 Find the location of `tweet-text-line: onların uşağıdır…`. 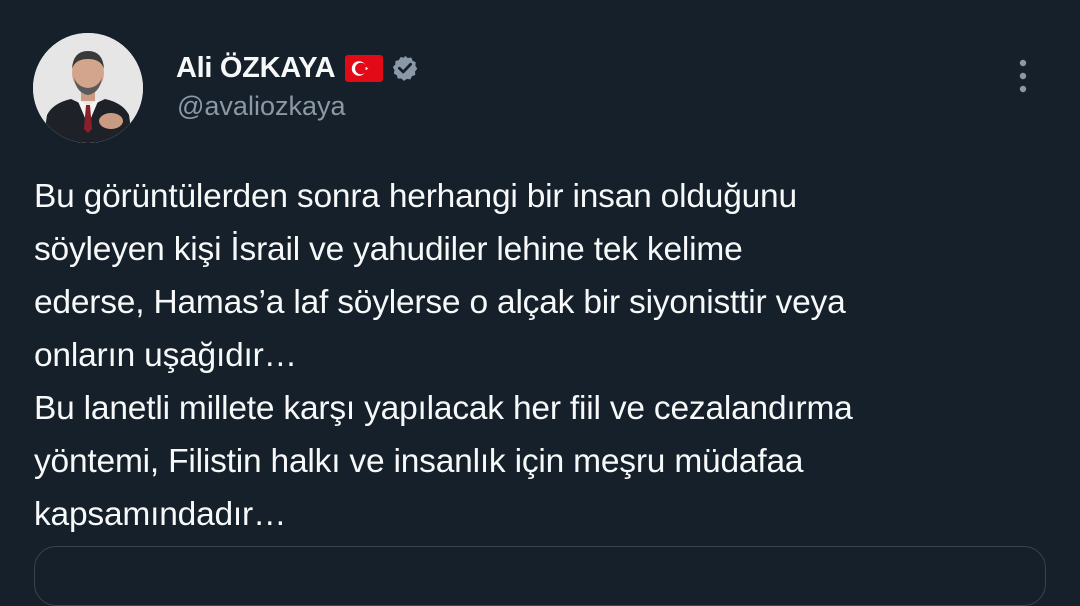

tweet-text-line: onların uşağıdır… is located at coordinates (165, 355).